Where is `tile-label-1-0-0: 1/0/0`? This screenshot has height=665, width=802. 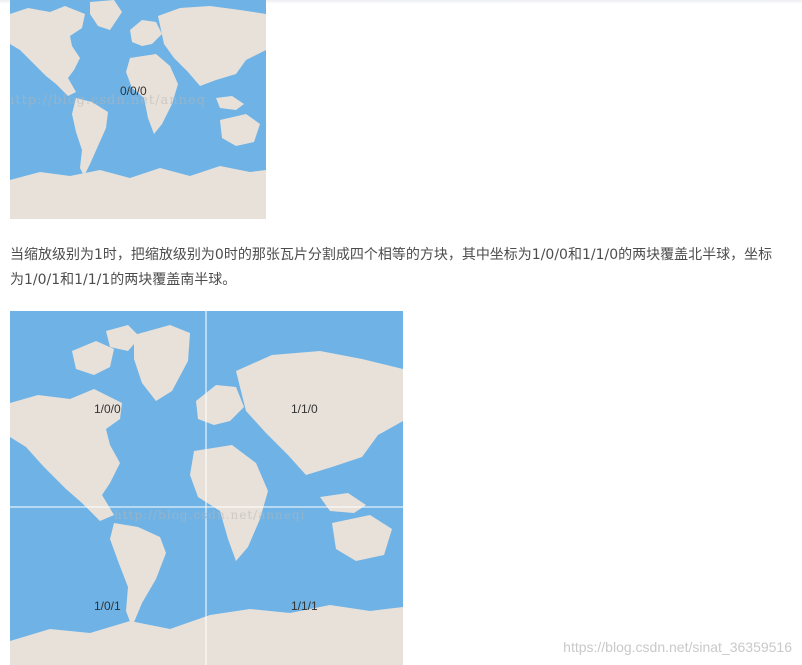
tile-label-1-0-0: 1/0/0 is located at coordinates (107, 409).